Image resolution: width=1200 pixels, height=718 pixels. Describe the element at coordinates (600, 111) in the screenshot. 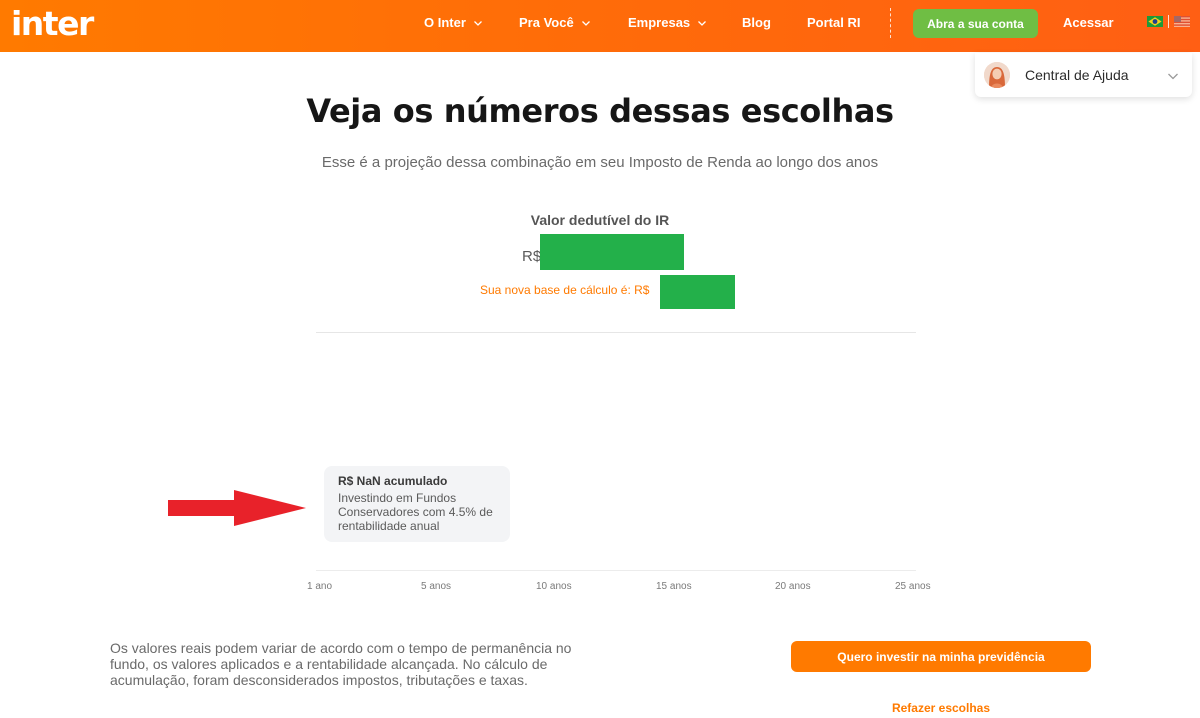

I see `page-title: Veja os números dessas escolhas` at that location.